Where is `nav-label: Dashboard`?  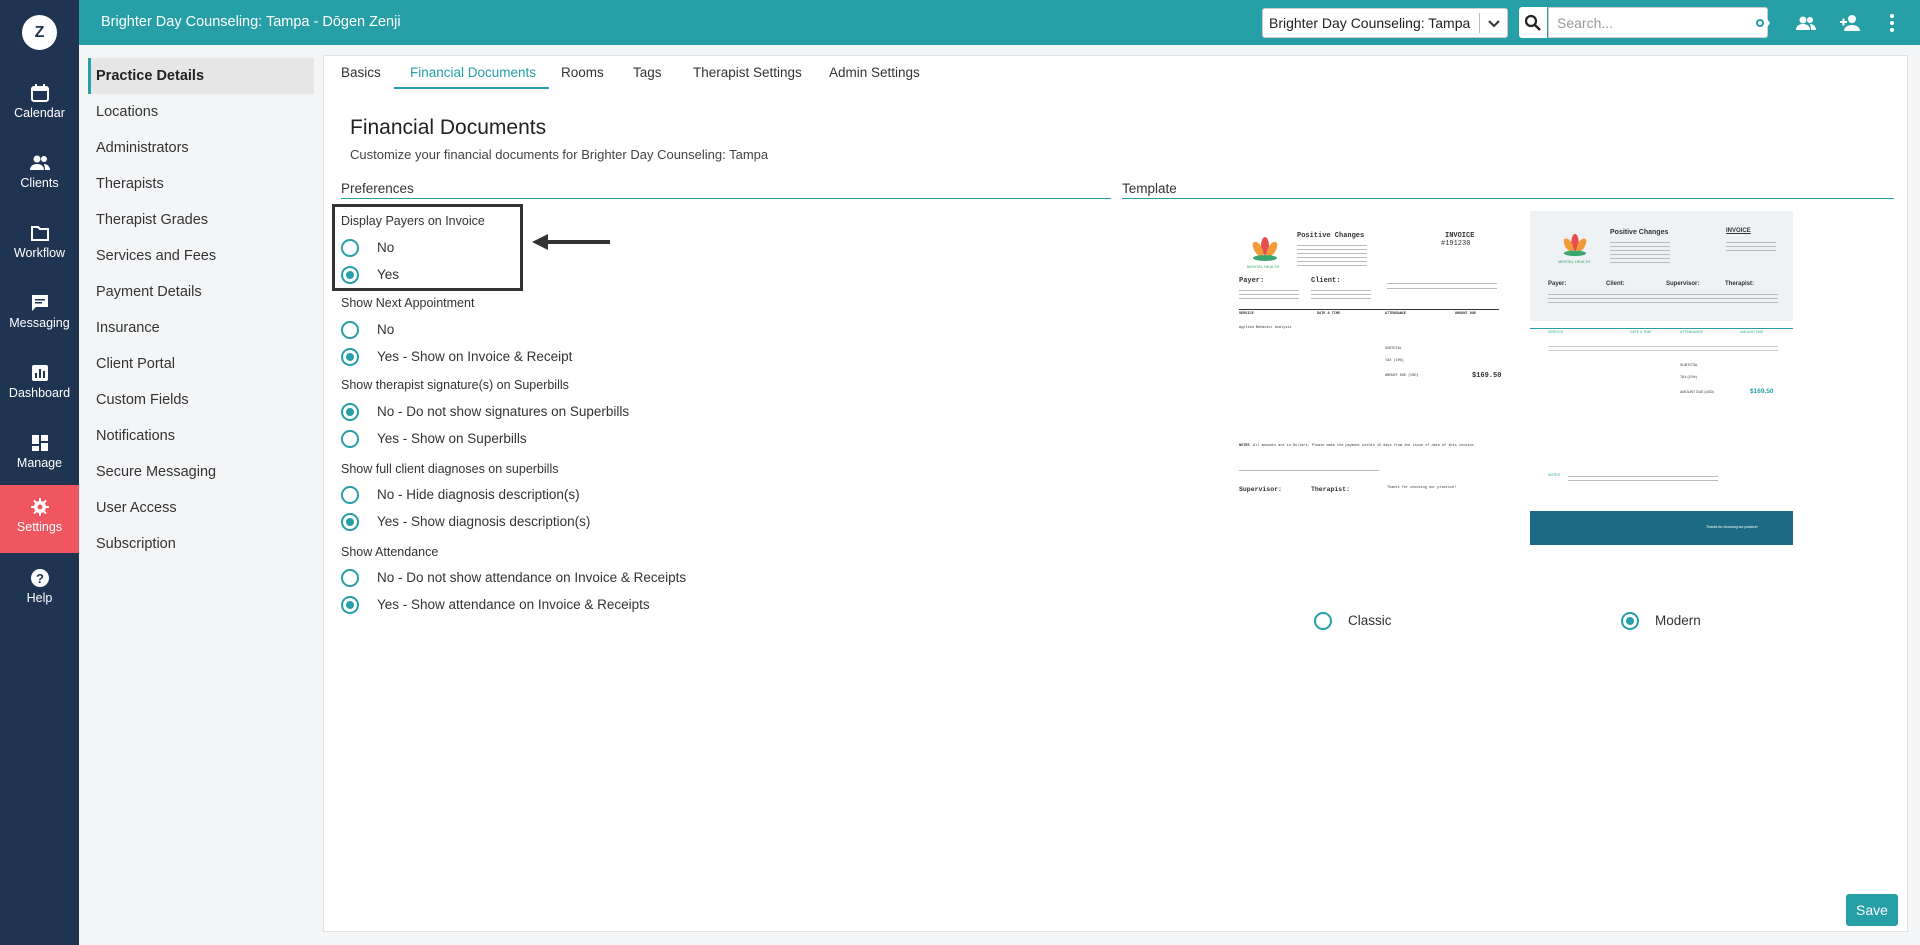
nav-label: Dashboard is located at coordinates (39, 393).